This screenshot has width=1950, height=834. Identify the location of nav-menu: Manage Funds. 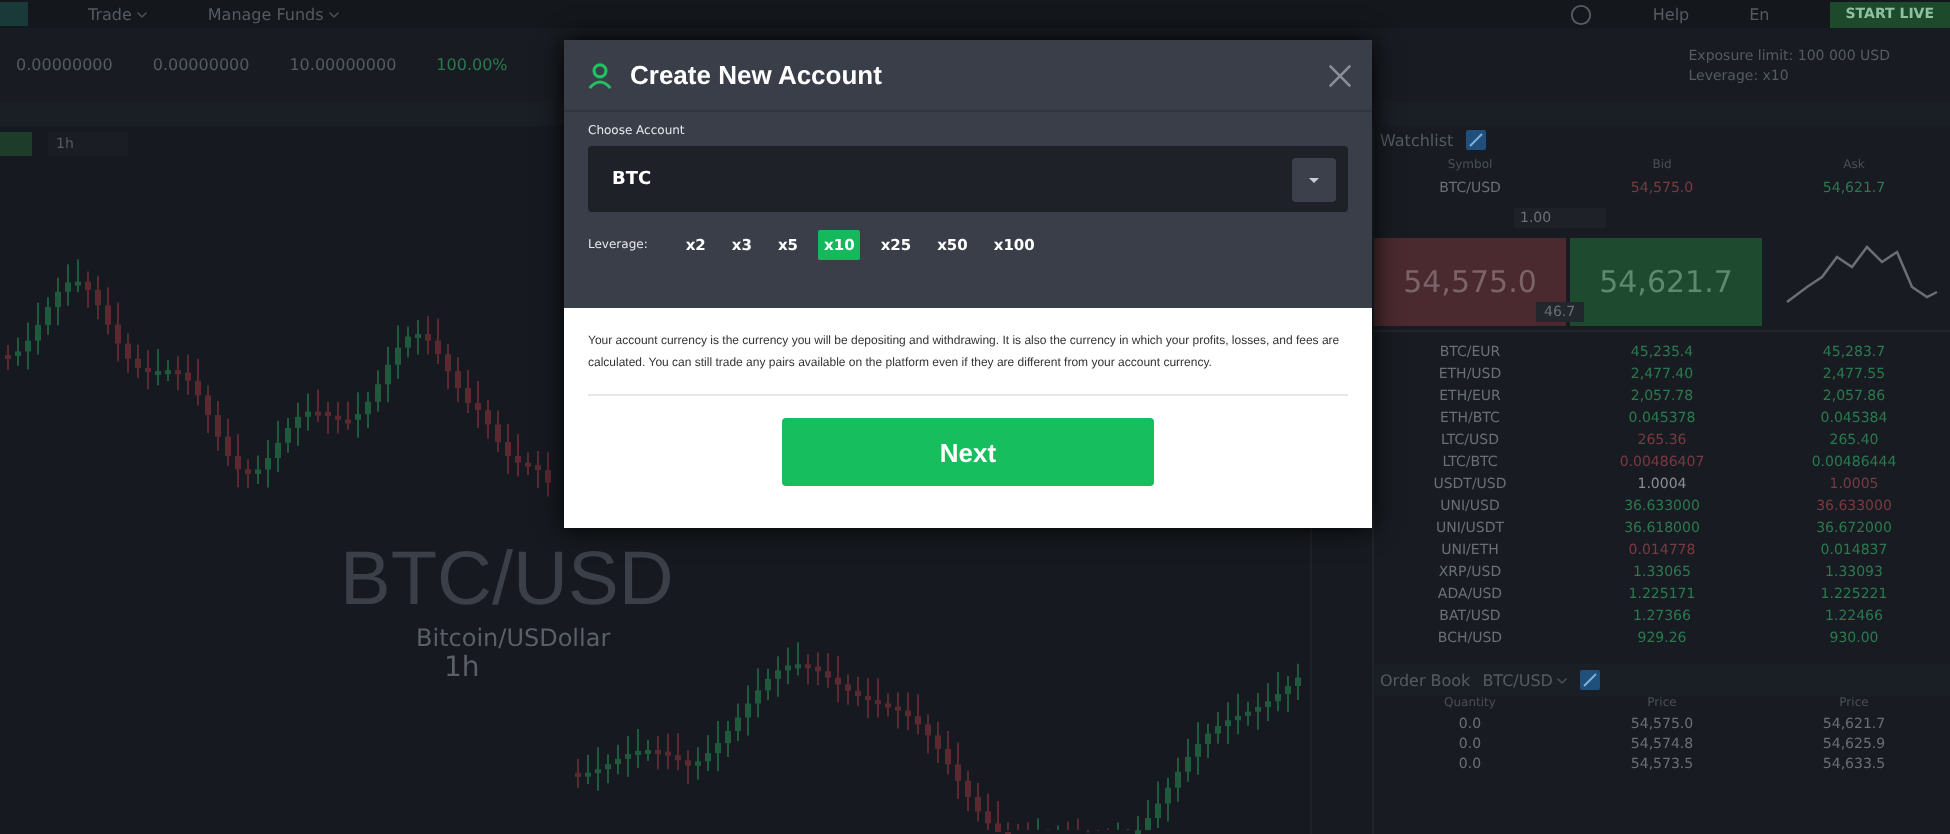
(243, 14).